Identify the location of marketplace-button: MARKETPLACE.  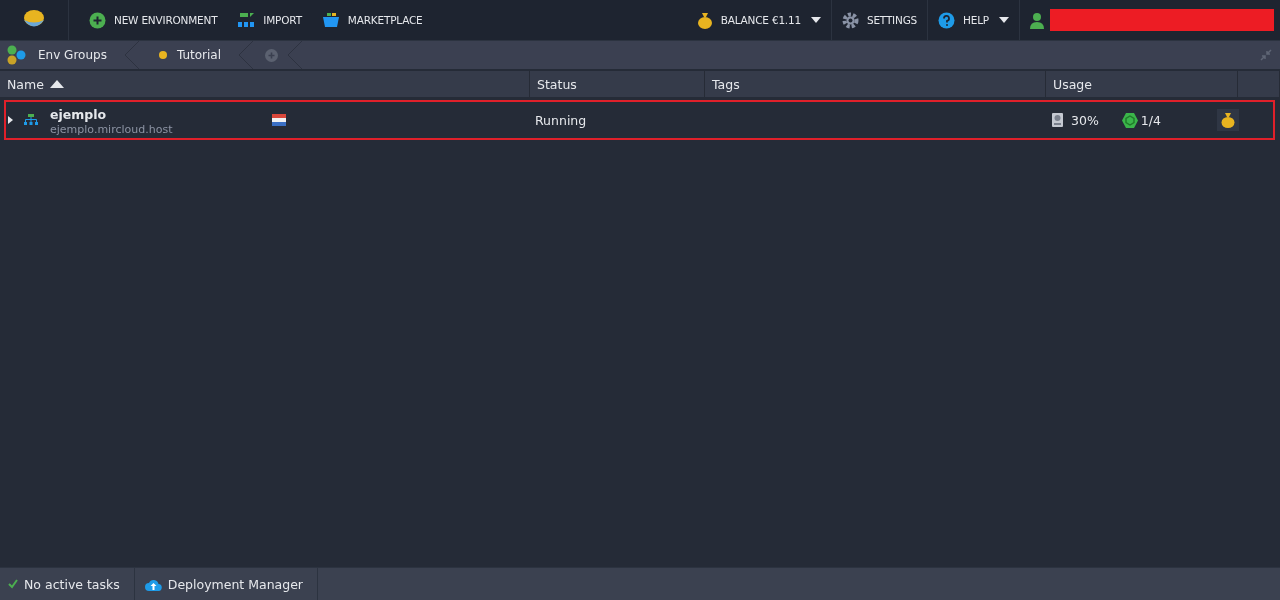
(372, 20).